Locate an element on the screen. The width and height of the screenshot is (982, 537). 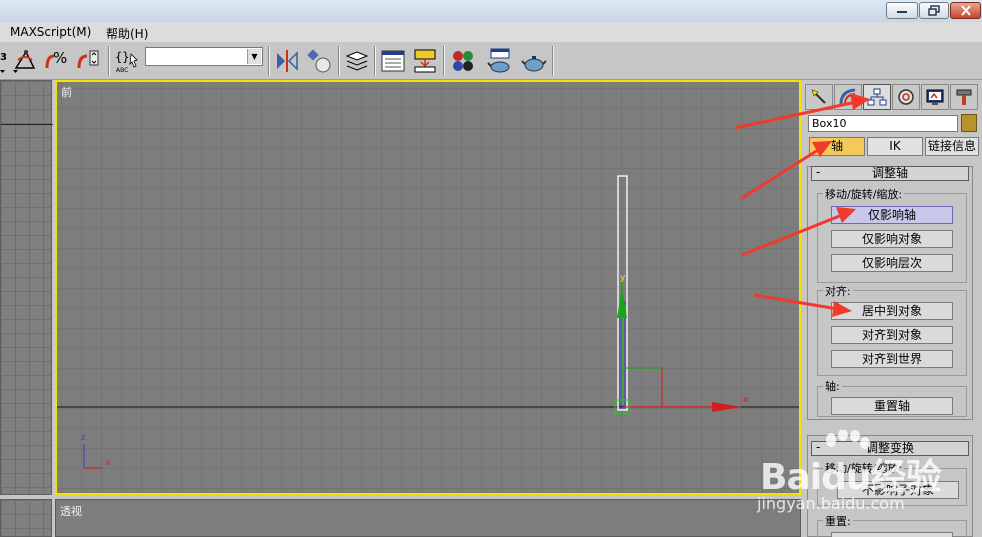
percent-snap-icon: % is located at coordinates (57, 61).